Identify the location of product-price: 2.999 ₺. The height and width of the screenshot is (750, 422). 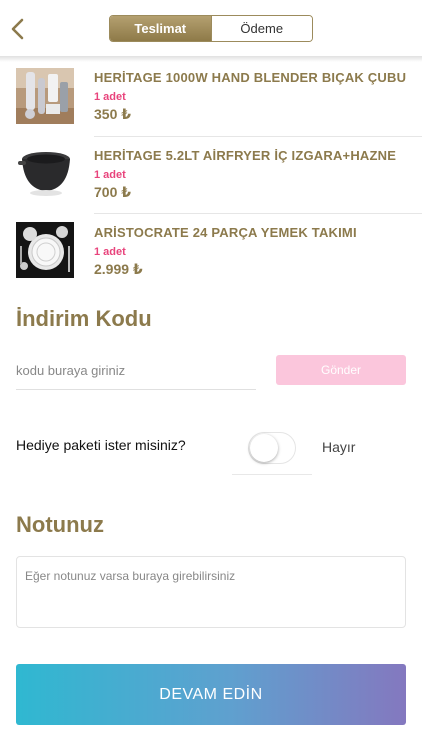
(118, 269).